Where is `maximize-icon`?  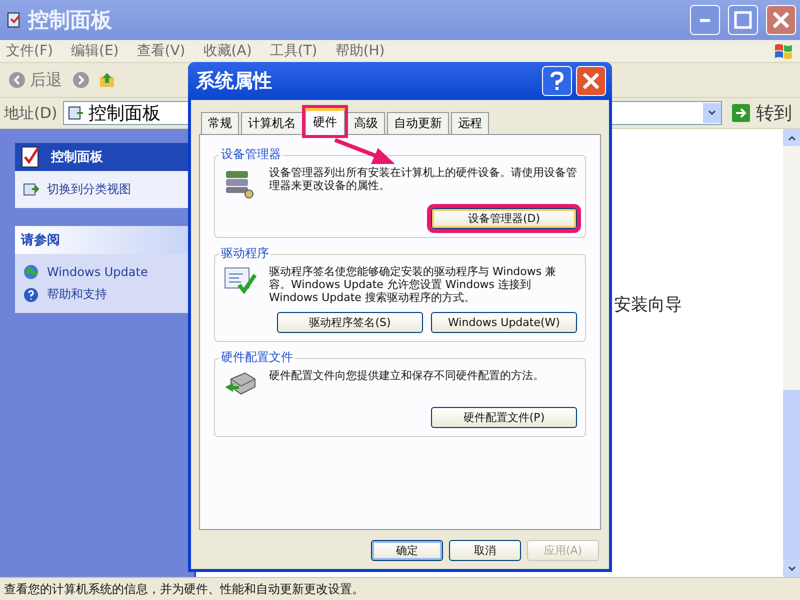
maximize-icon is located at coordinates (743, 20).